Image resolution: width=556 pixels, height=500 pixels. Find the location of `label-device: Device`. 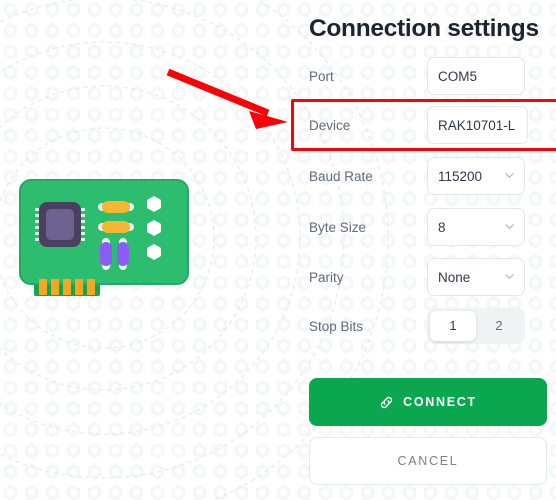

label-device: Device is located at coordinates (330, 125).